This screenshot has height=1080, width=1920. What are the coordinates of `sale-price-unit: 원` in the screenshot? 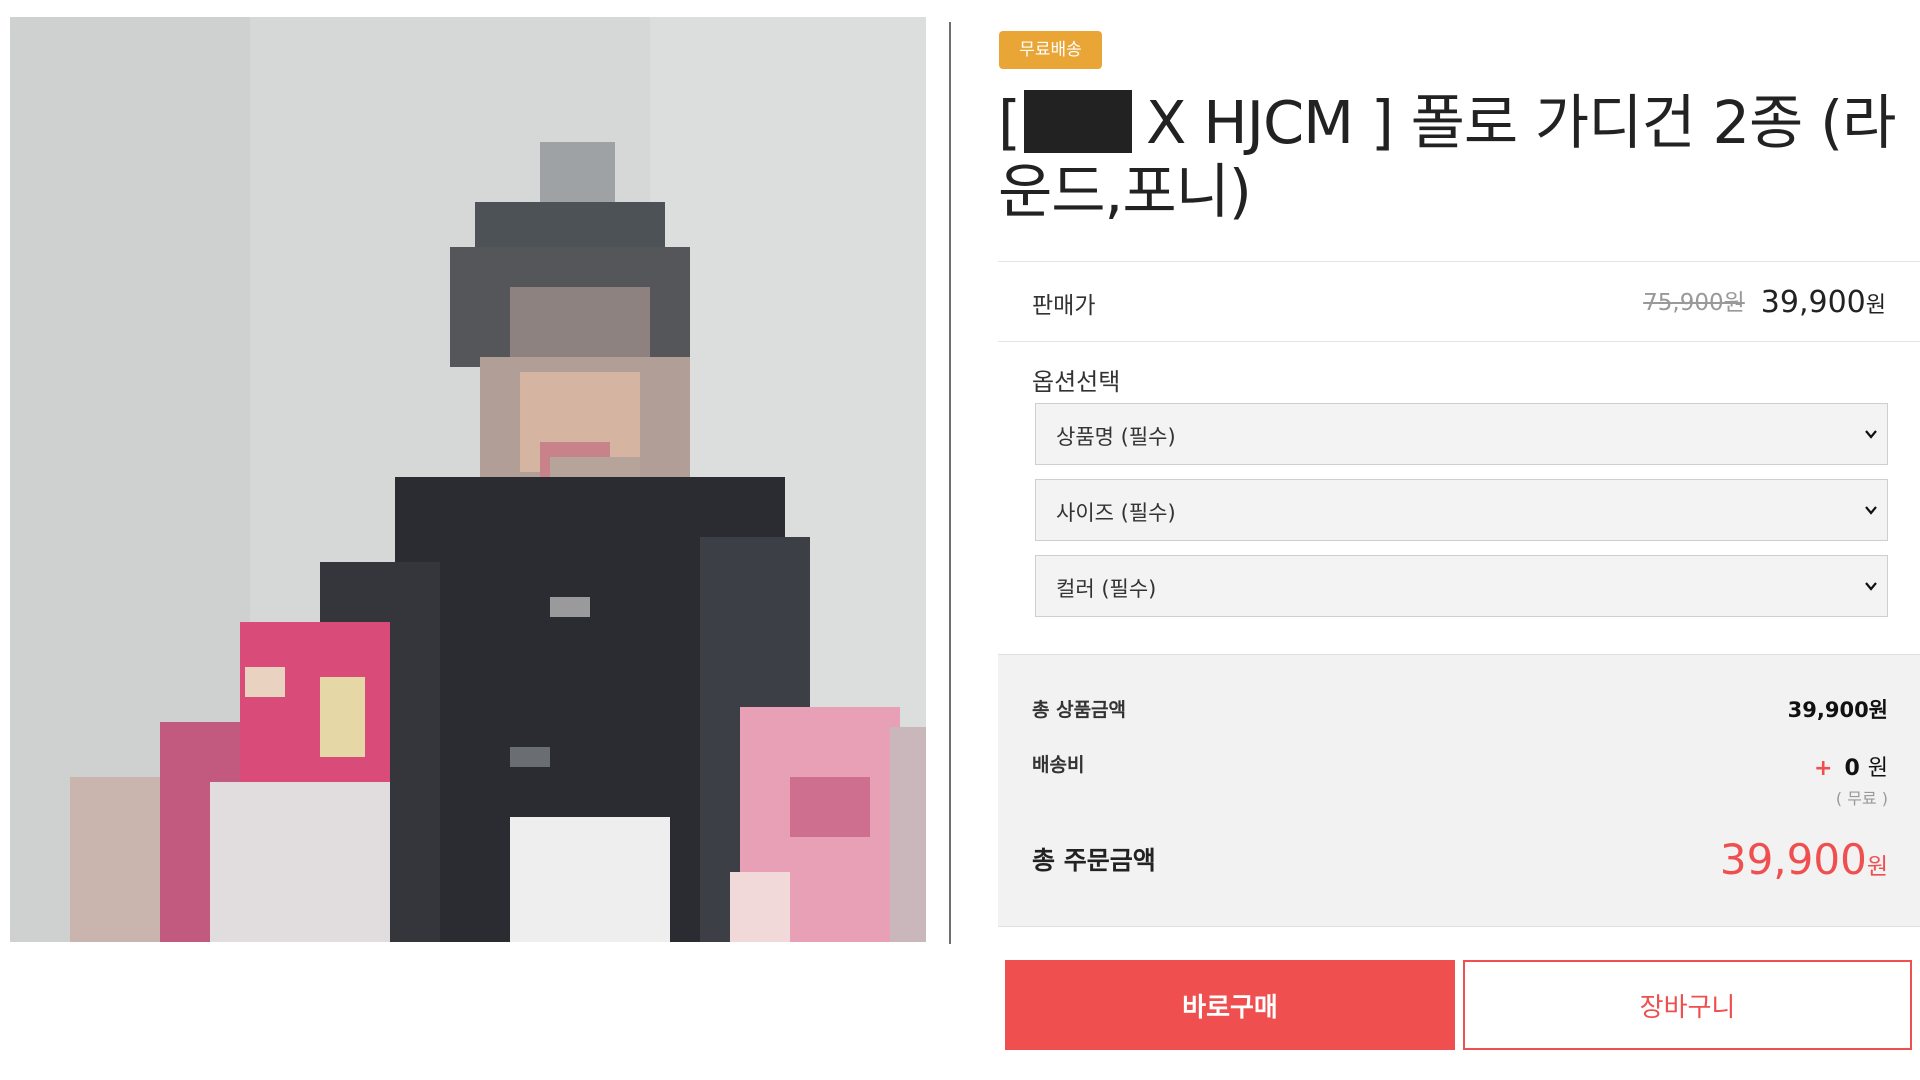 It's located at (1875, 305).